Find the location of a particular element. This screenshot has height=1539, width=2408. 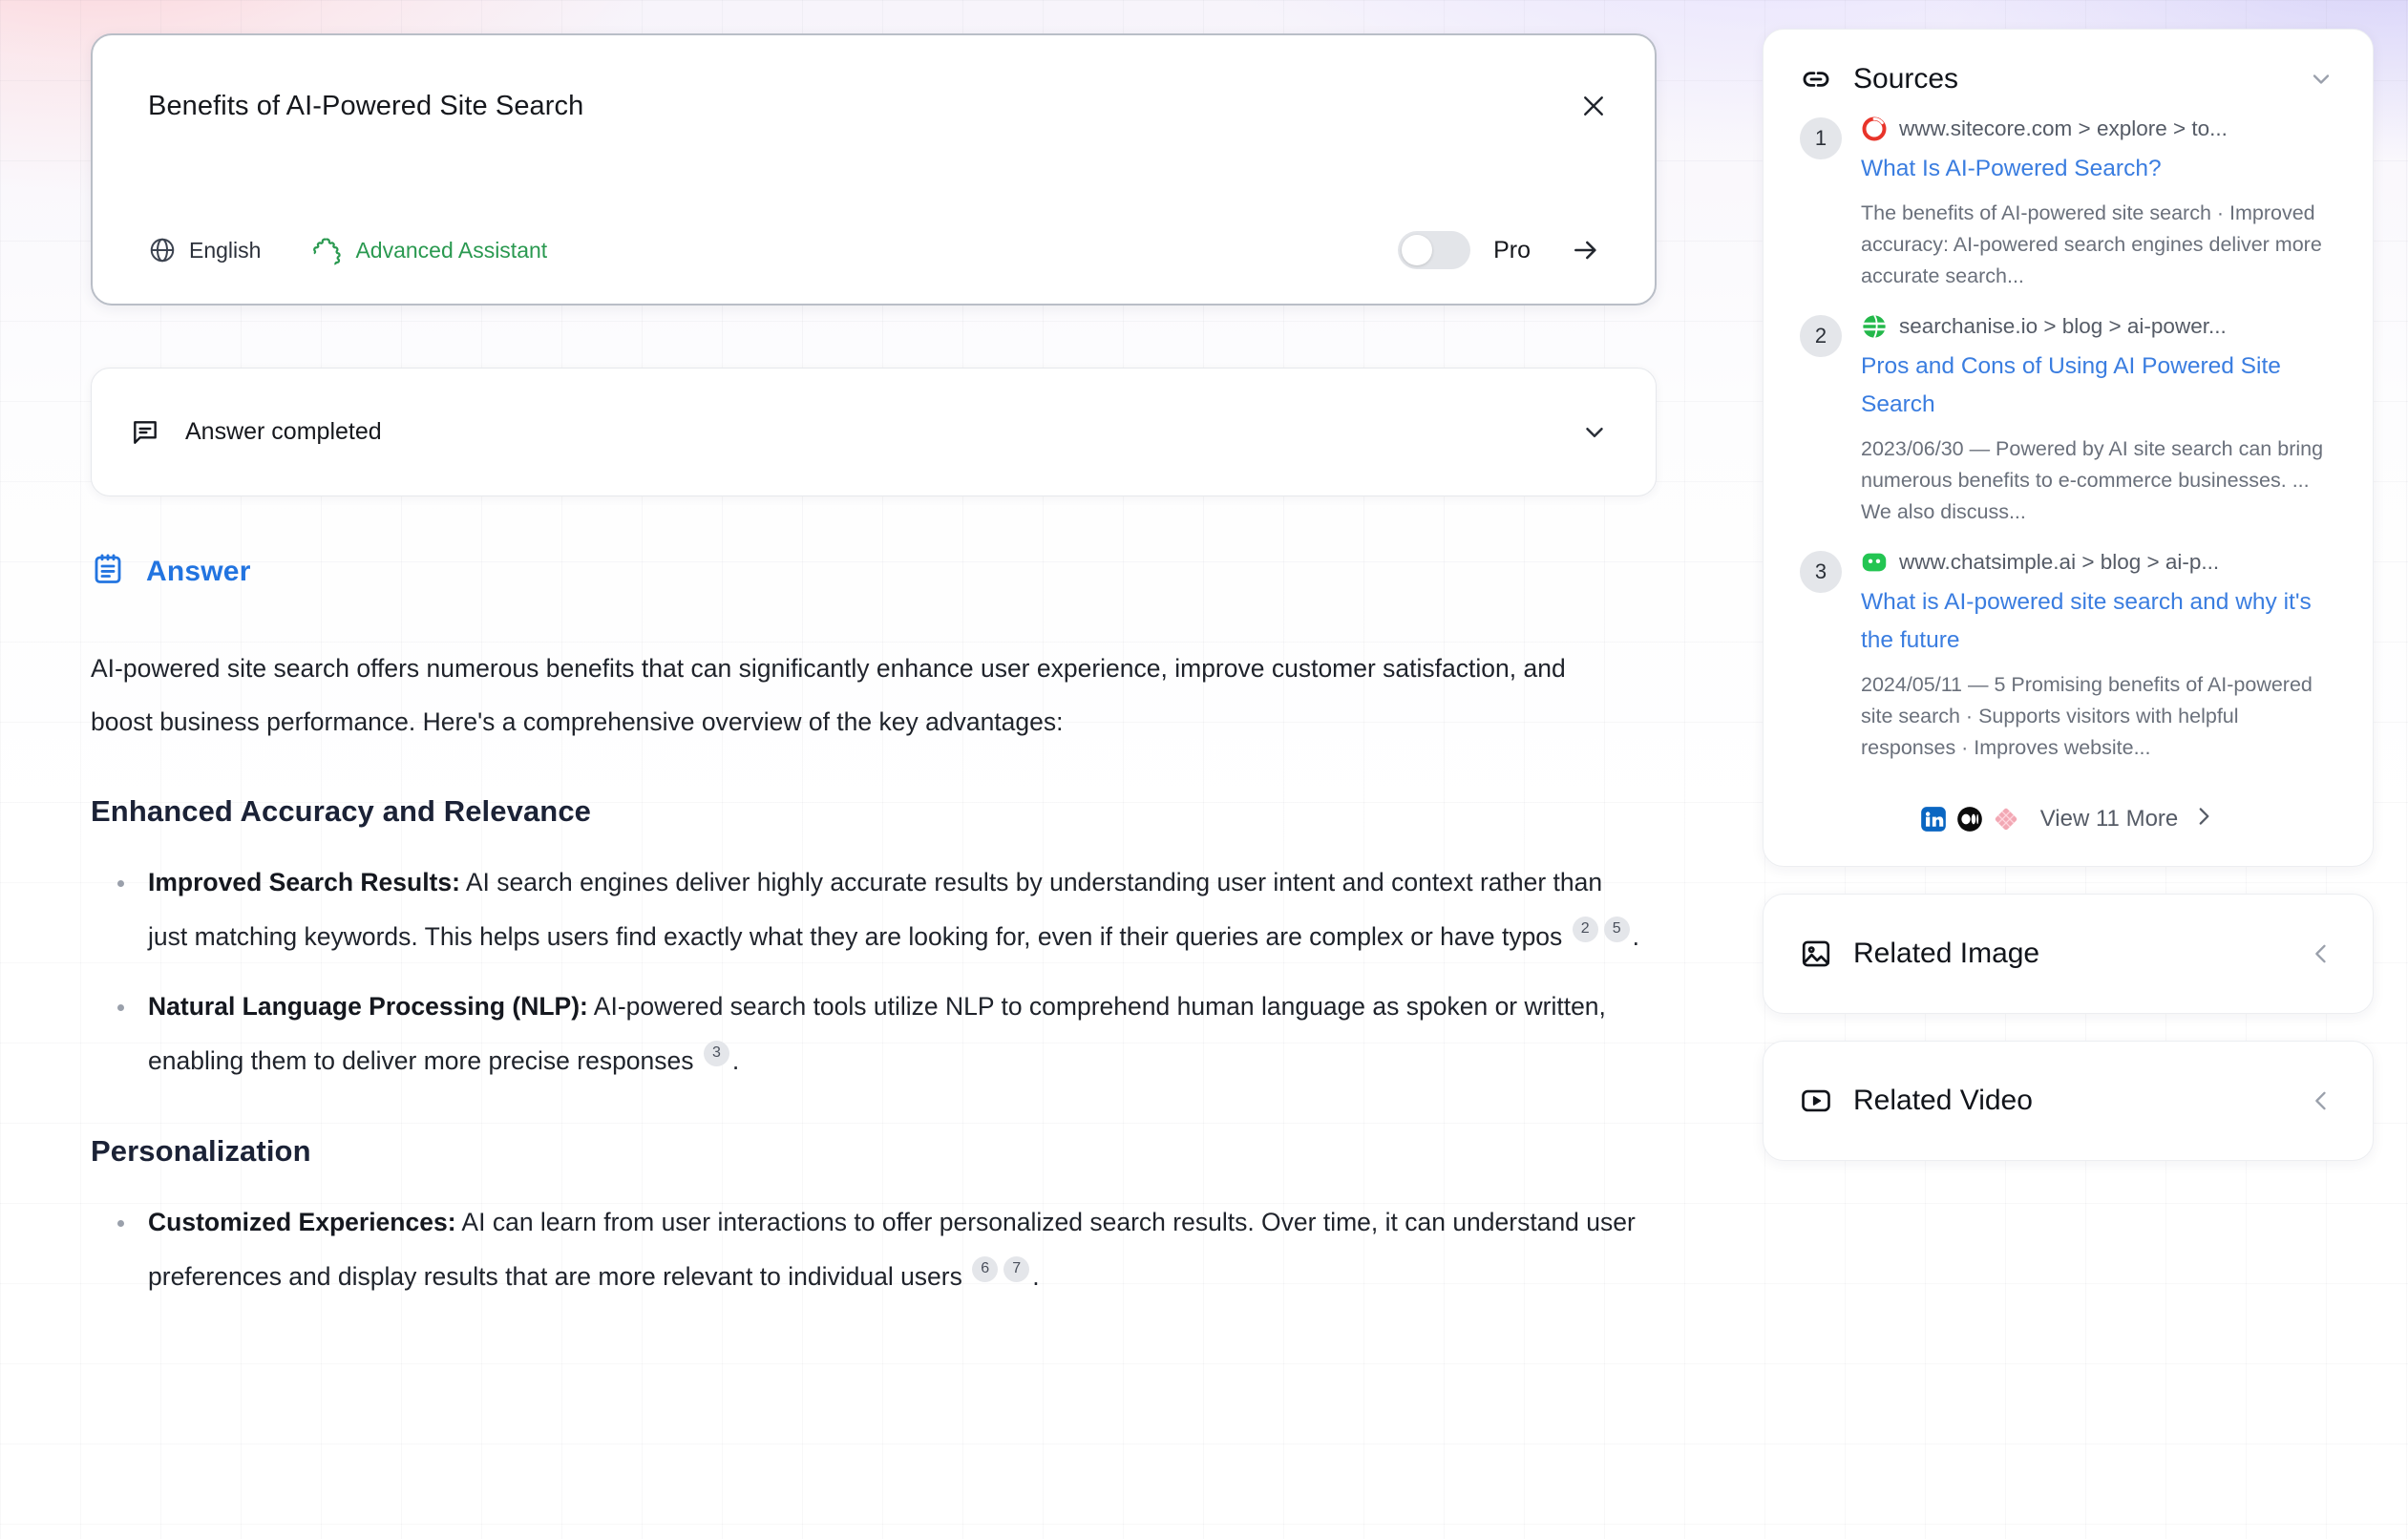

related-video-title: Related Video is located at coordinates (1943, 1100).